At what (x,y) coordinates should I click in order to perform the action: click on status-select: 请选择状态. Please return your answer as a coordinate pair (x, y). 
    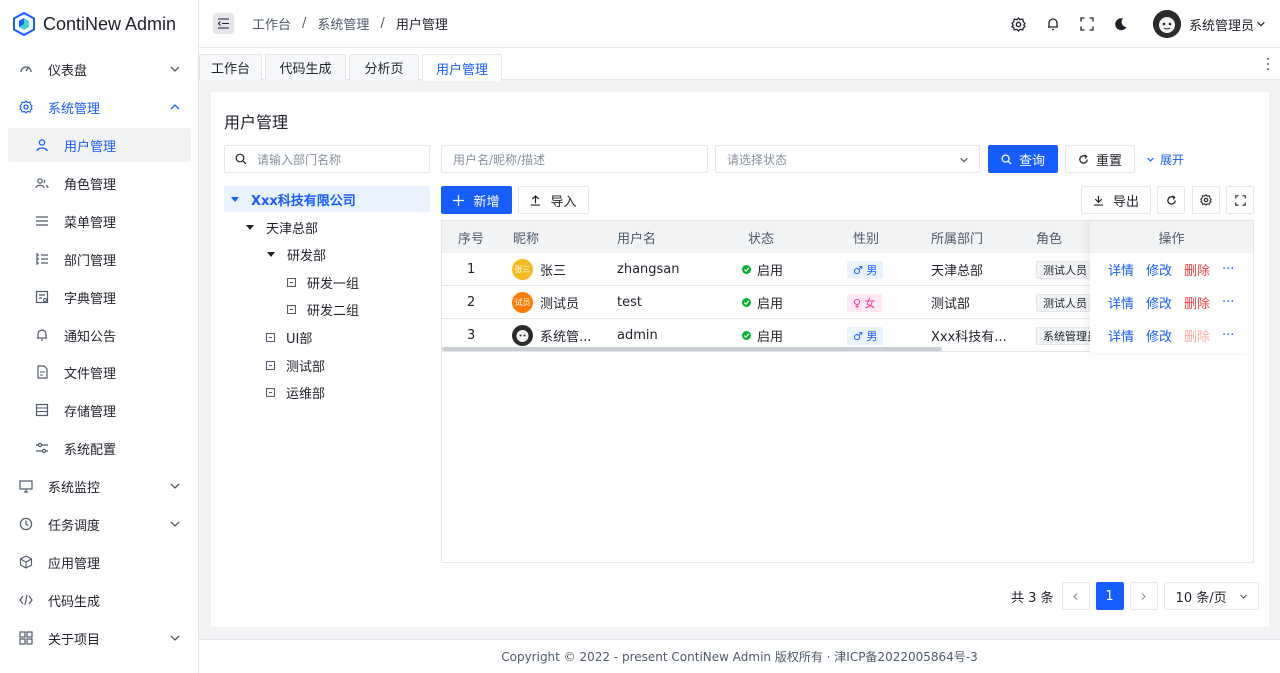
    Looking at the image, I should click on (847, 159).